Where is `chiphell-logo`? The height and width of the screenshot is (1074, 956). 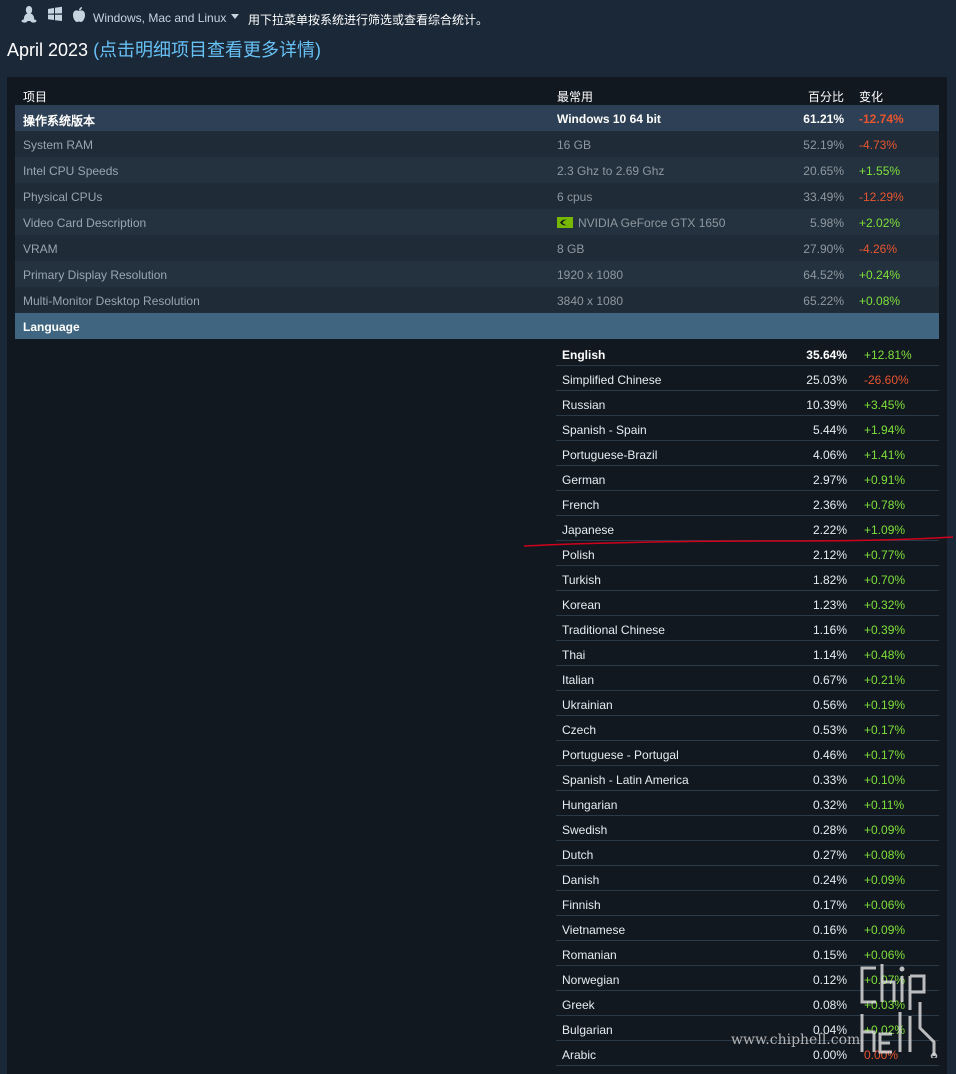
chiphell-logo is located at coordinates (899, 1011).